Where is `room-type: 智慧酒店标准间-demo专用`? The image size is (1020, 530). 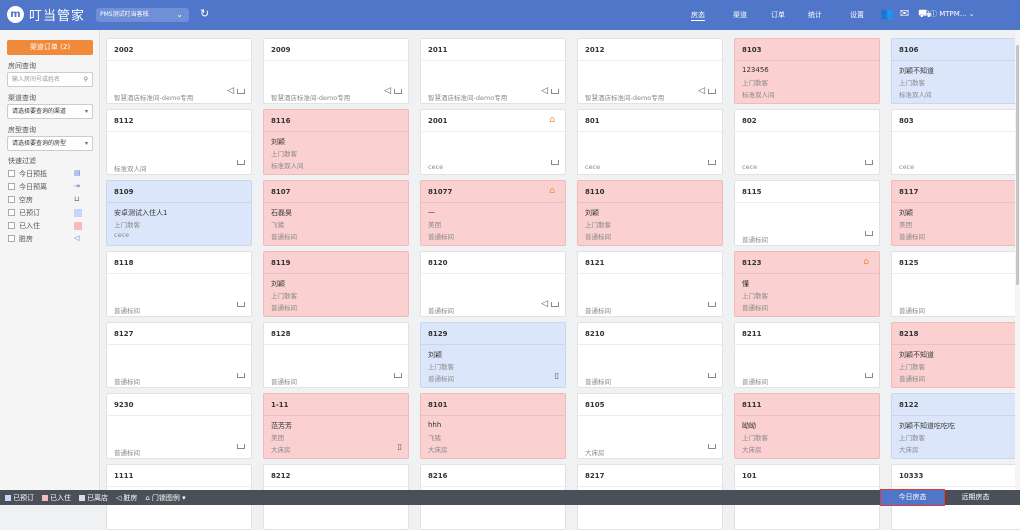
room-type: 智慧酒店标准间-demo专用 is located at coordinates (154, 98).